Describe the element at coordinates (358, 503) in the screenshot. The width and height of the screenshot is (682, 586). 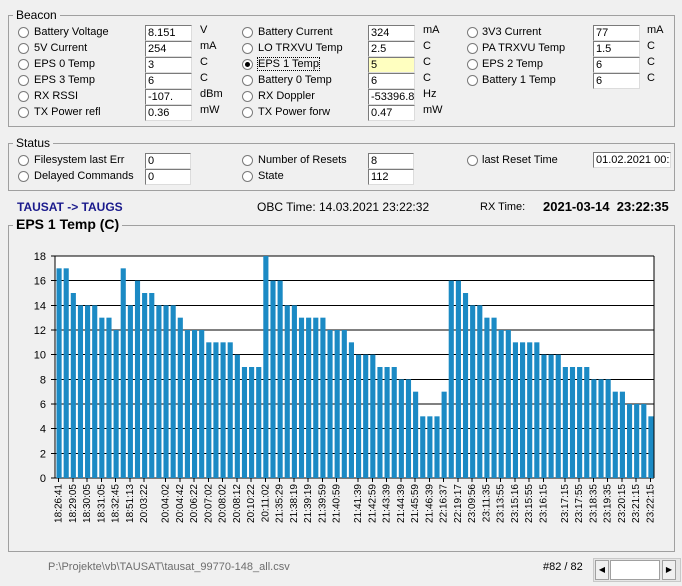
I see `x-tick-label: 21:41:39` at that location.